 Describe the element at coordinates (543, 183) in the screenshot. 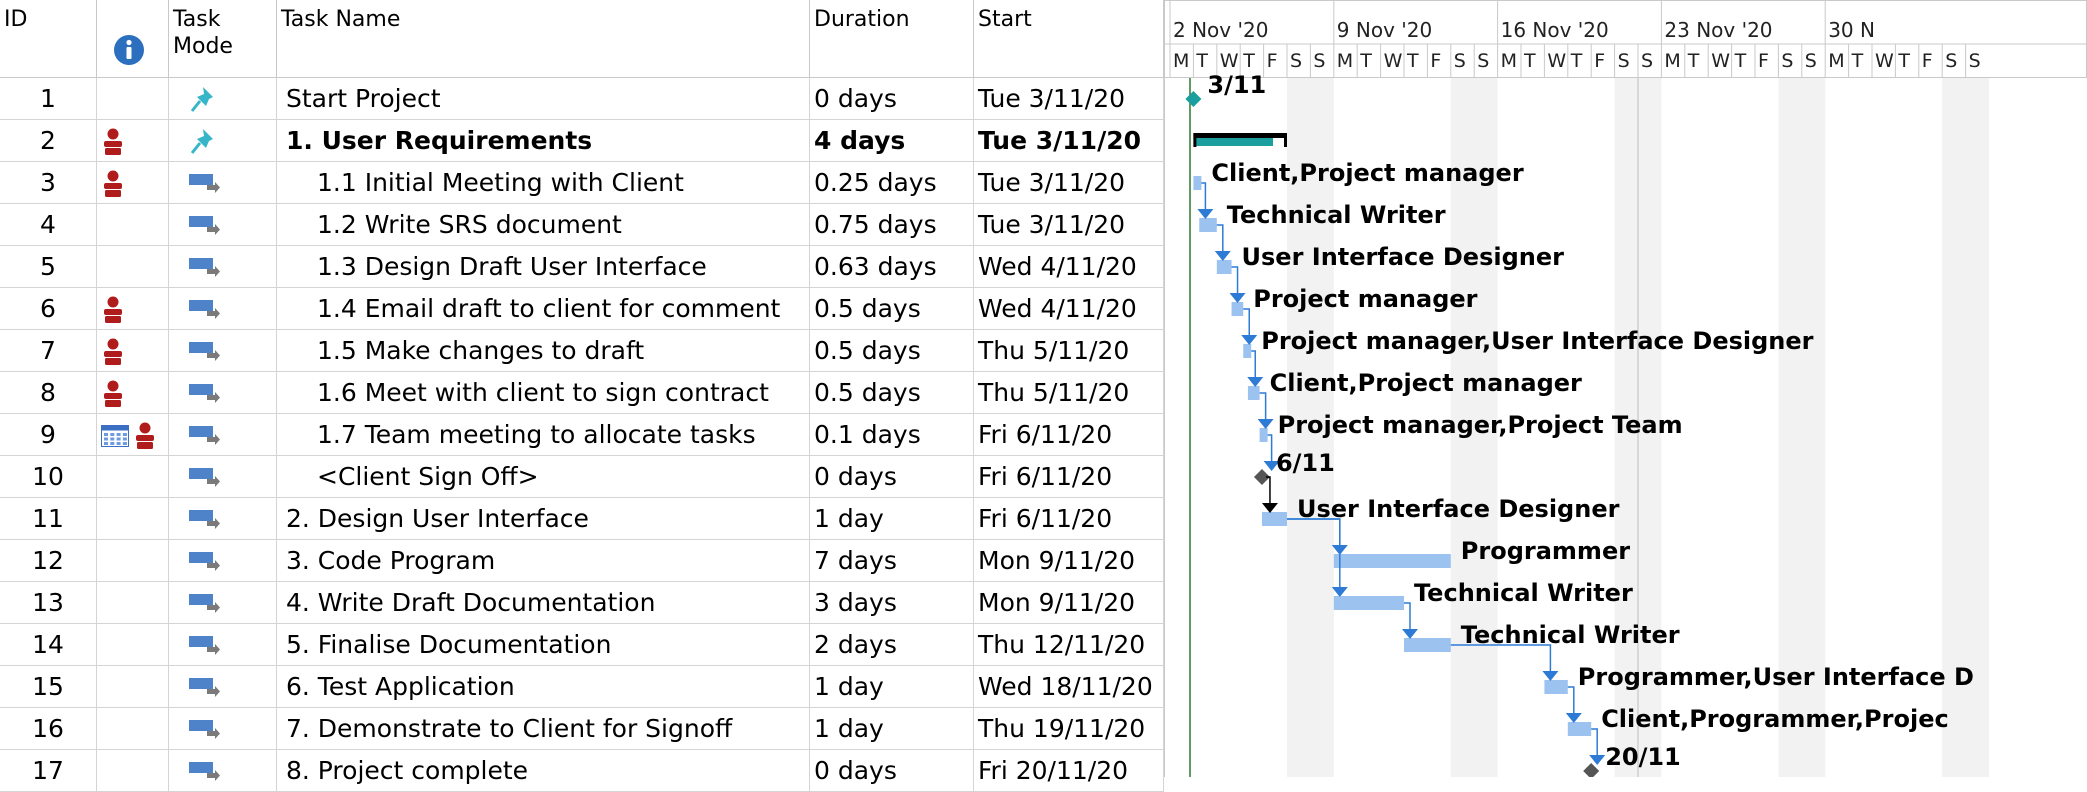

I see `task-name-cell: 1.1 Initial Meeting with Client` at that location.